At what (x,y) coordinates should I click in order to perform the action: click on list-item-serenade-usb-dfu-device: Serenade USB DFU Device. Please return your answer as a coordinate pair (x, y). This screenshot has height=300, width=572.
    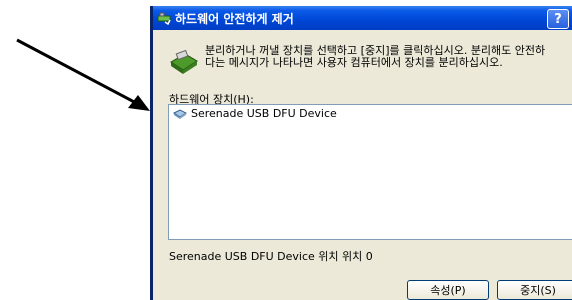
    Looking at the image, I should click on (255, 113).